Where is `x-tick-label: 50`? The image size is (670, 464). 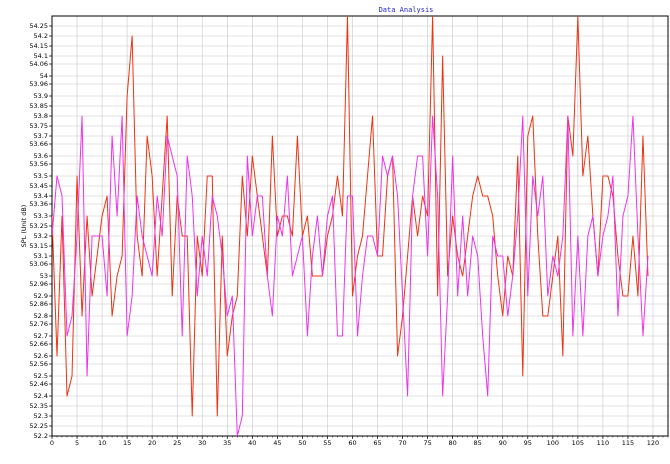 x-tick-label: 50 is located at coordinates (302, 443).